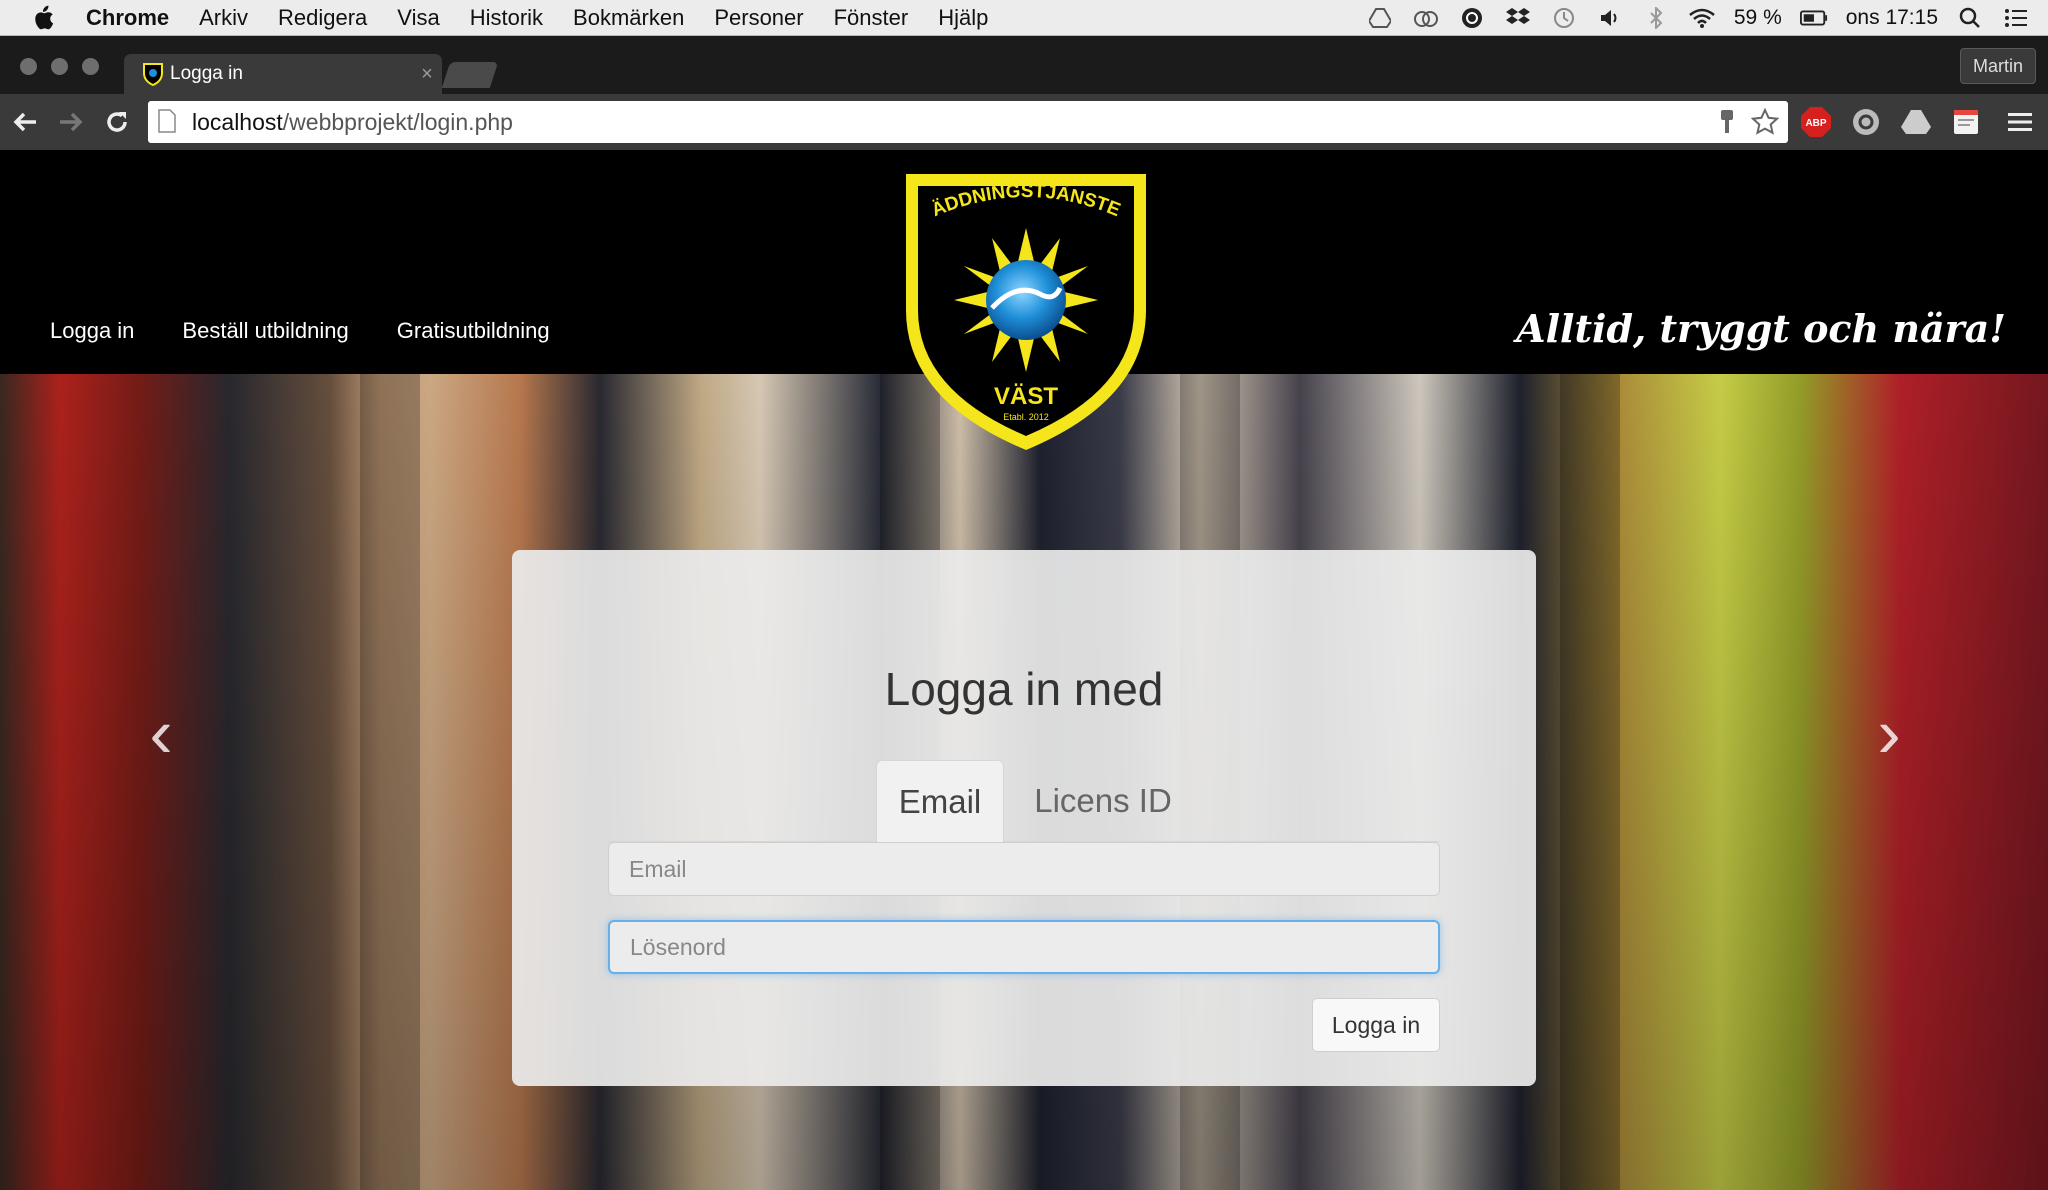 This screenshot has width=2048, height=1190. What do you see at coordinates (1024, 869) in the screenshot?
I see `email-input: Email` at bounding box center [1024, 869].